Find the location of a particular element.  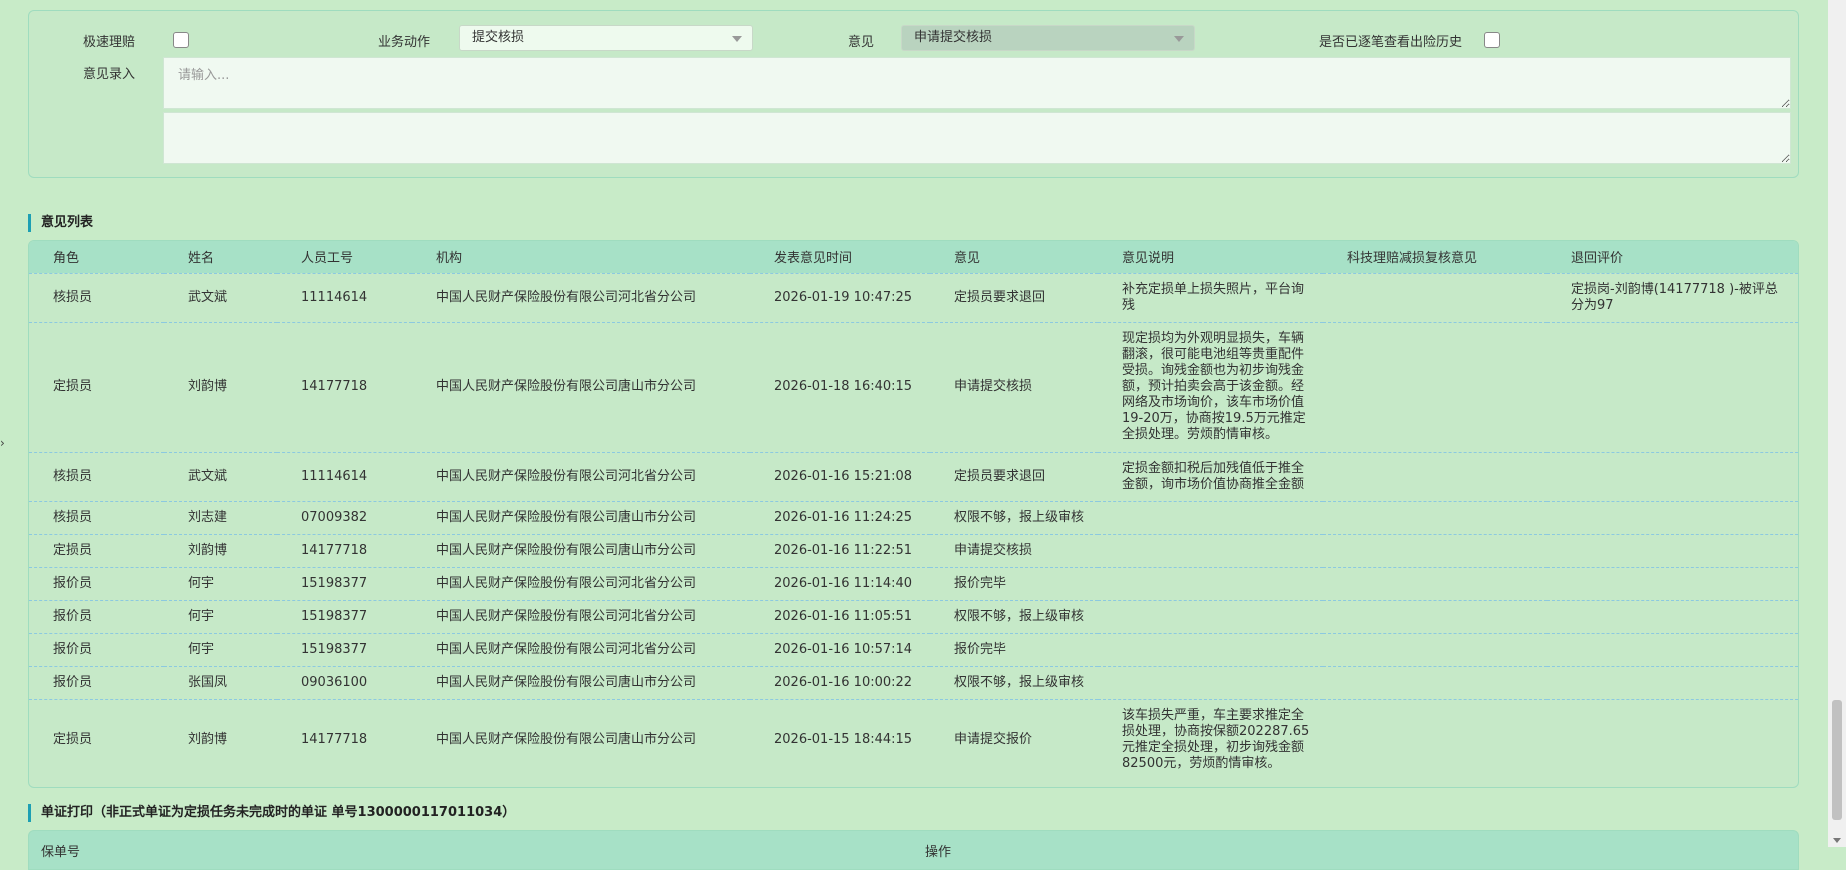

history-viewed-checkbox is located at coordinates (1492, 40).